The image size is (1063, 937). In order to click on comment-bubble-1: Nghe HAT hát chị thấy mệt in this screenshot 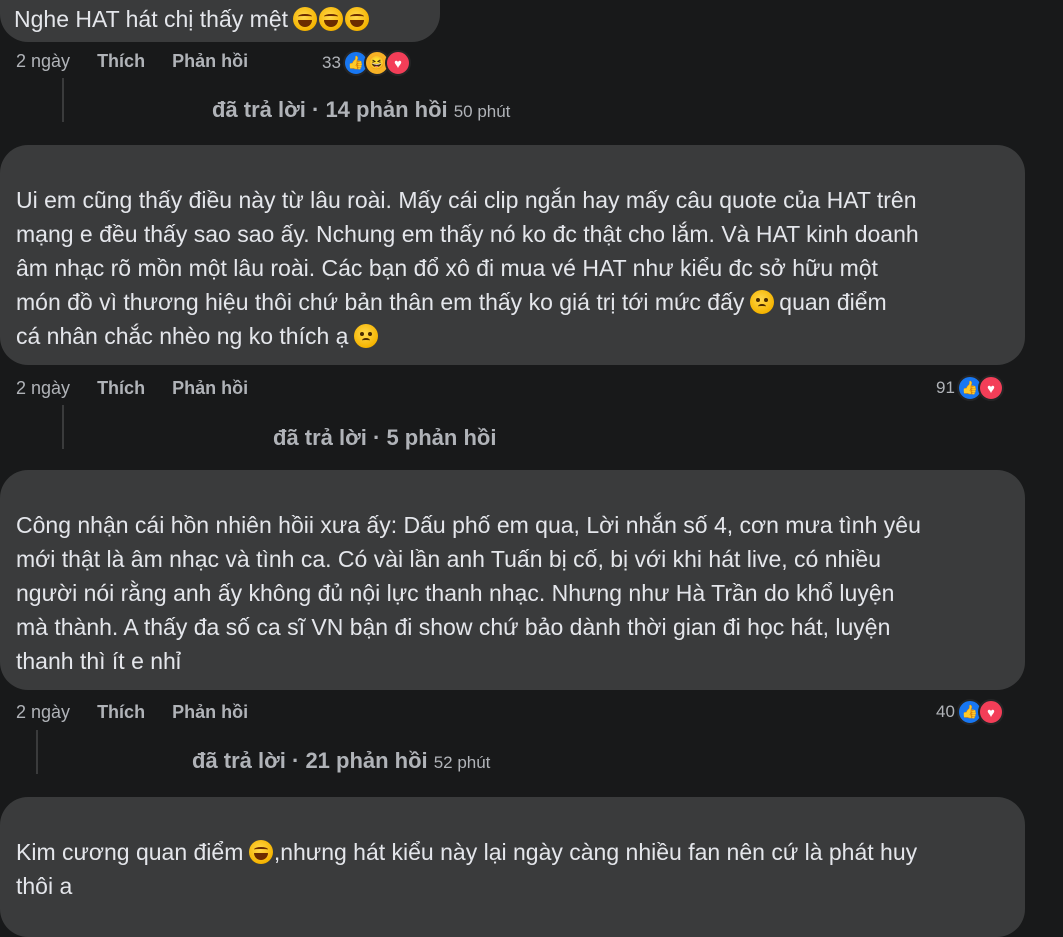, I will do `click(220, 21)`.